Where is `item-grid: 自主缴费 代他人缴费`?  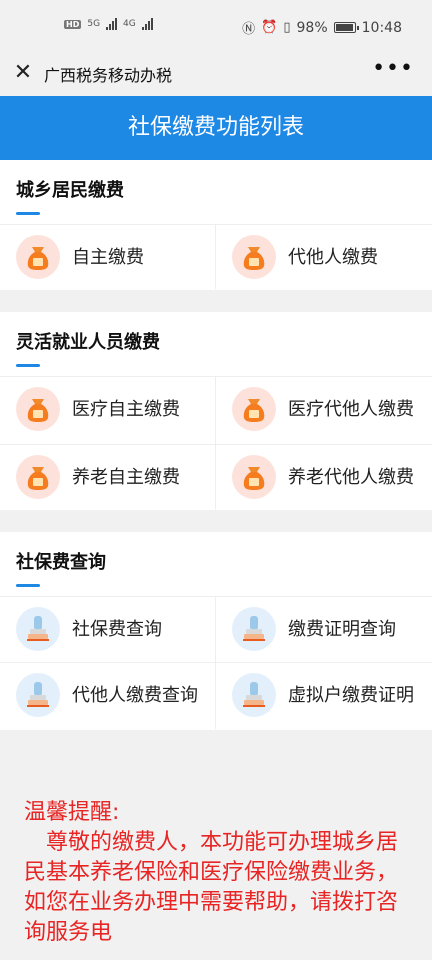
item-grid: 自主缴费 代他人缴费 is located at coordinates (216, 257).